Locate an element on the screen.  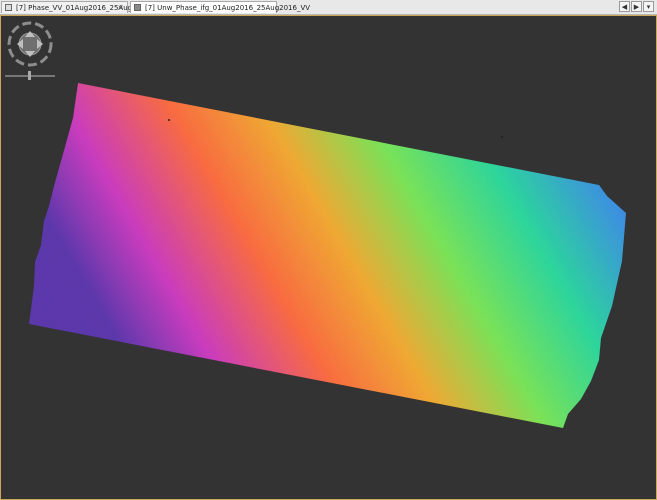
navigation-control is located at coordinates (33, 50).